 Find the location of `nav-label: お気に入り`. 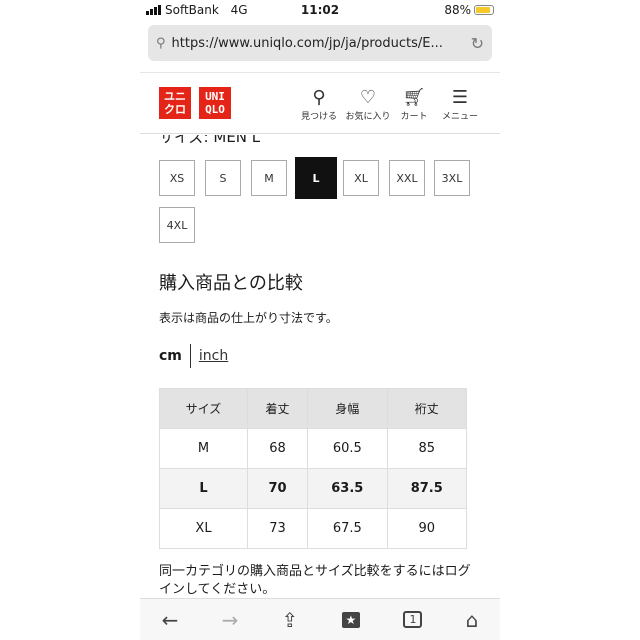

nav-label: お気に入り is located at coordinates (368, 117).